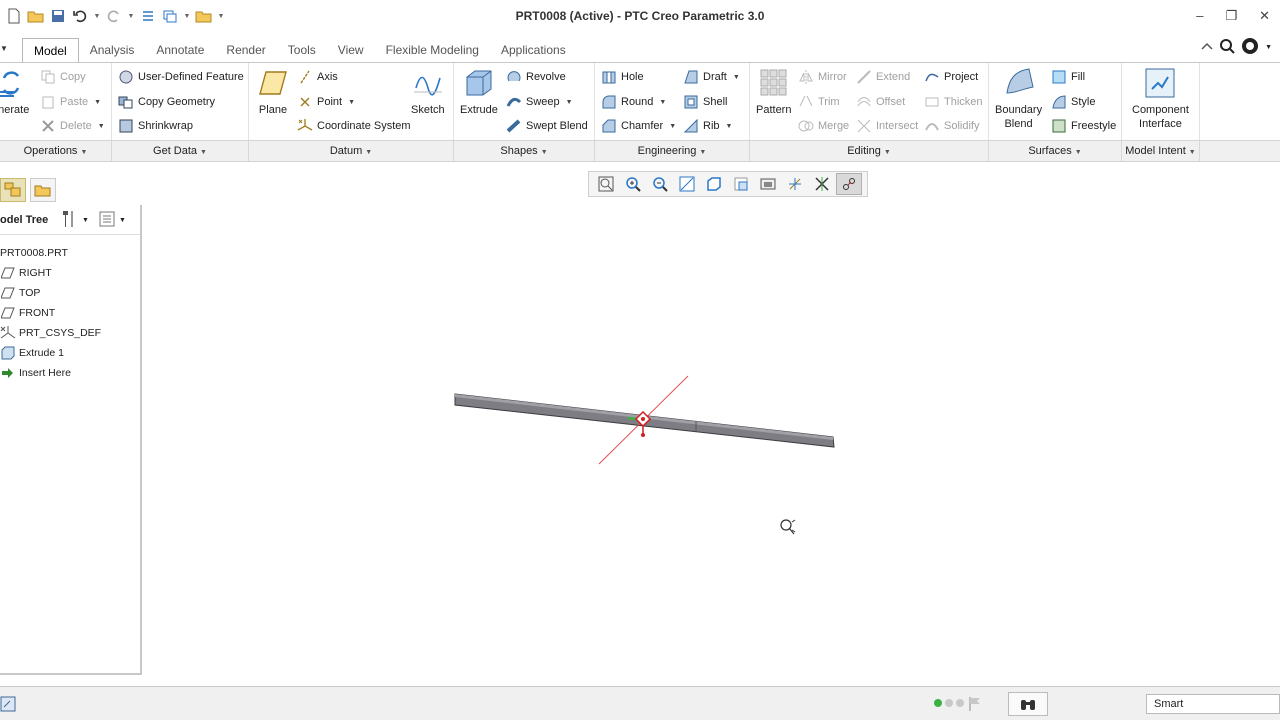  What do you see at coordinates (1083, 126) in the screenshot?
I see `freestyle-button: Freestyle` at bounding box center [1083, 126].